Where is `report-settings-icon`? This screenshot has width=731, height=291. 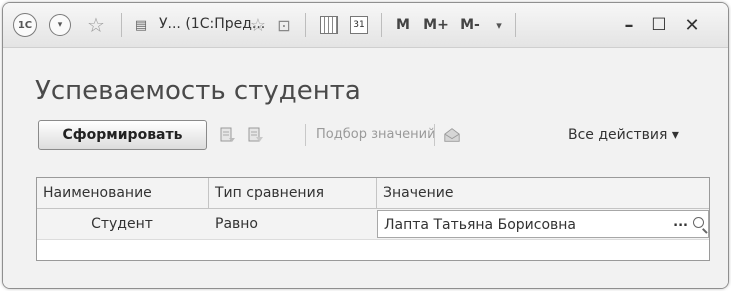 report-settings-icon is located at coordinates (228, 135).